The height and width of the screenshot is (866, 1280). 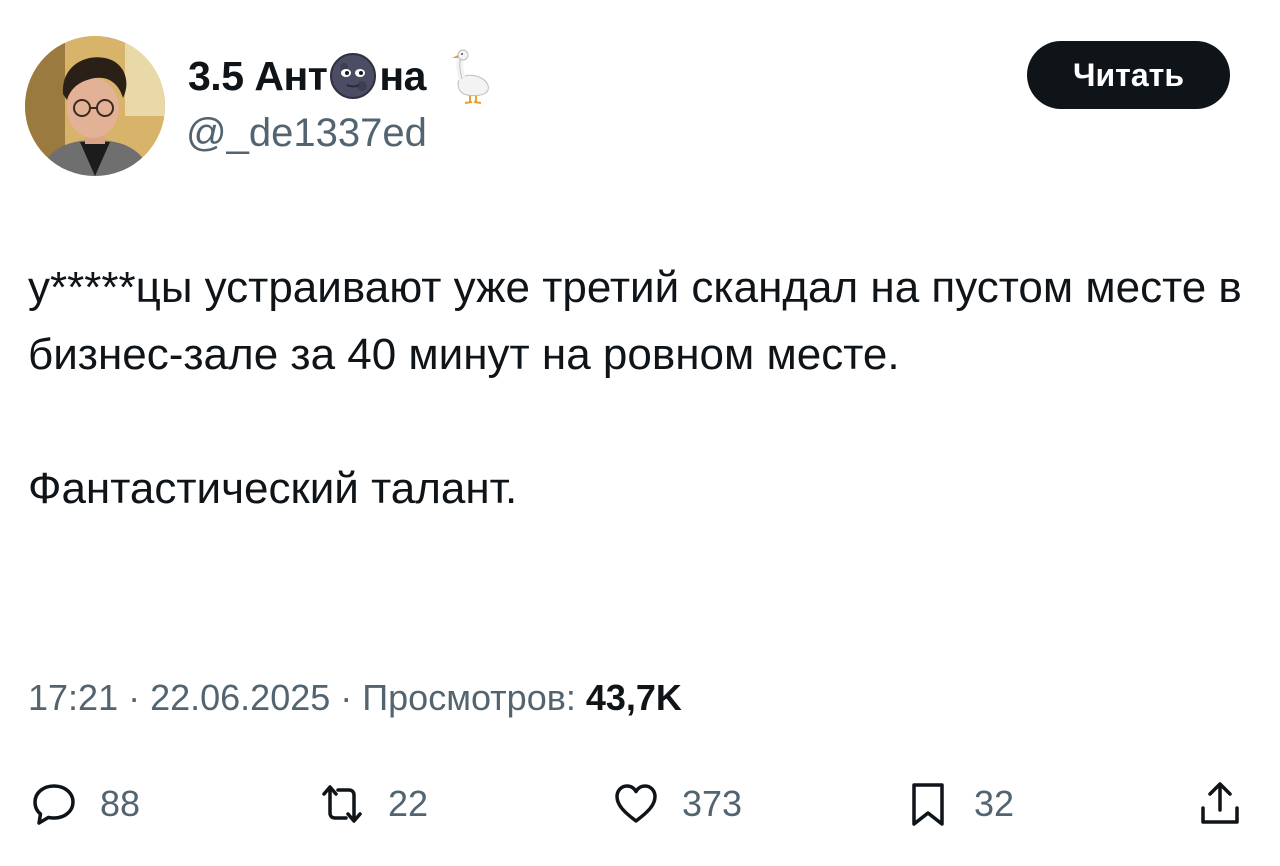 I want to click on tweet-date: 22.06.2025, so click(x=240, y=697).